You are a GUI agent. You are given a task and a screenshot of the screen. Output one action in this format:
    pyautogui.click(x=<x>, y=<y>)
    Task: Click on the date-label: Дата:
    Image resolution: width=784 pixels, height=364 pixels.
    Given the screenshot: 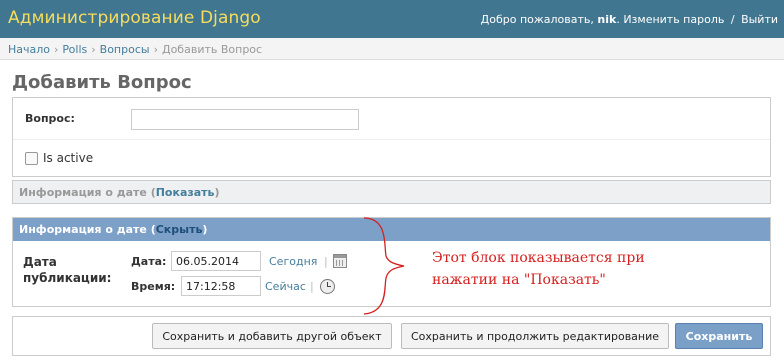 What is the action you would take?
    pyautogui.click(x=149, y=261)
    